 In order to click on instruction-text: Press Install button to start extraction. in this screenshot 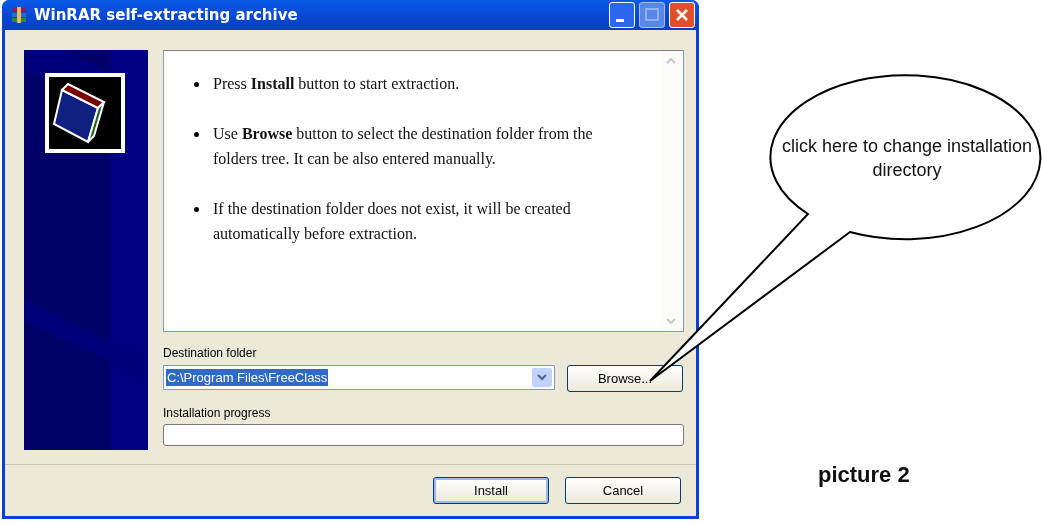, I will do `click(336, 84)`.